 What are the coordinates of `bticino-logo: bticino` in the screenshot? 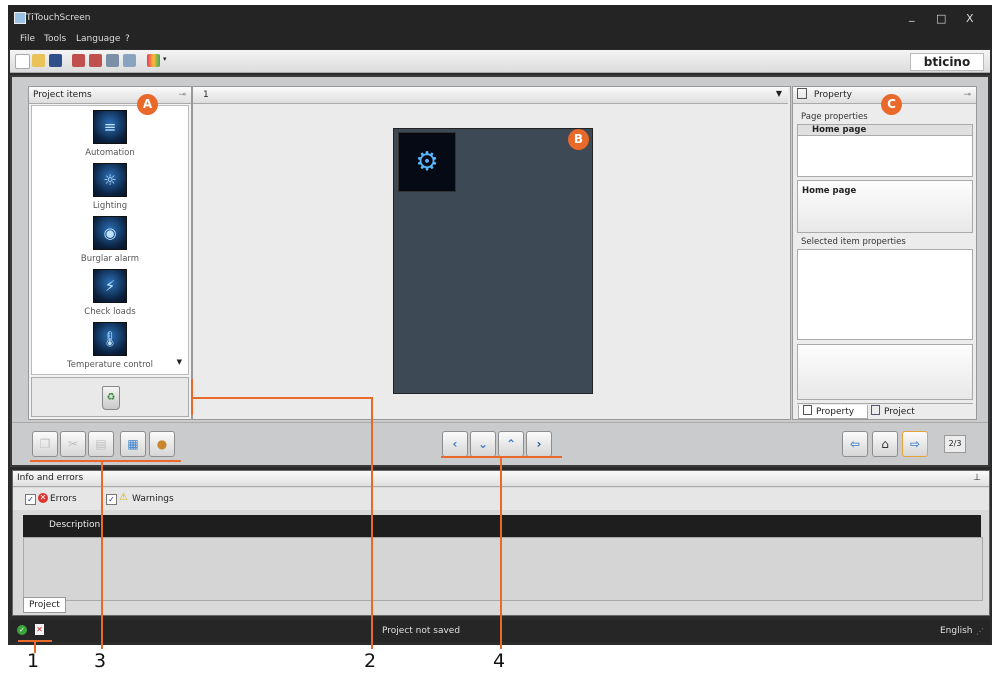 It's located at (947, 62).